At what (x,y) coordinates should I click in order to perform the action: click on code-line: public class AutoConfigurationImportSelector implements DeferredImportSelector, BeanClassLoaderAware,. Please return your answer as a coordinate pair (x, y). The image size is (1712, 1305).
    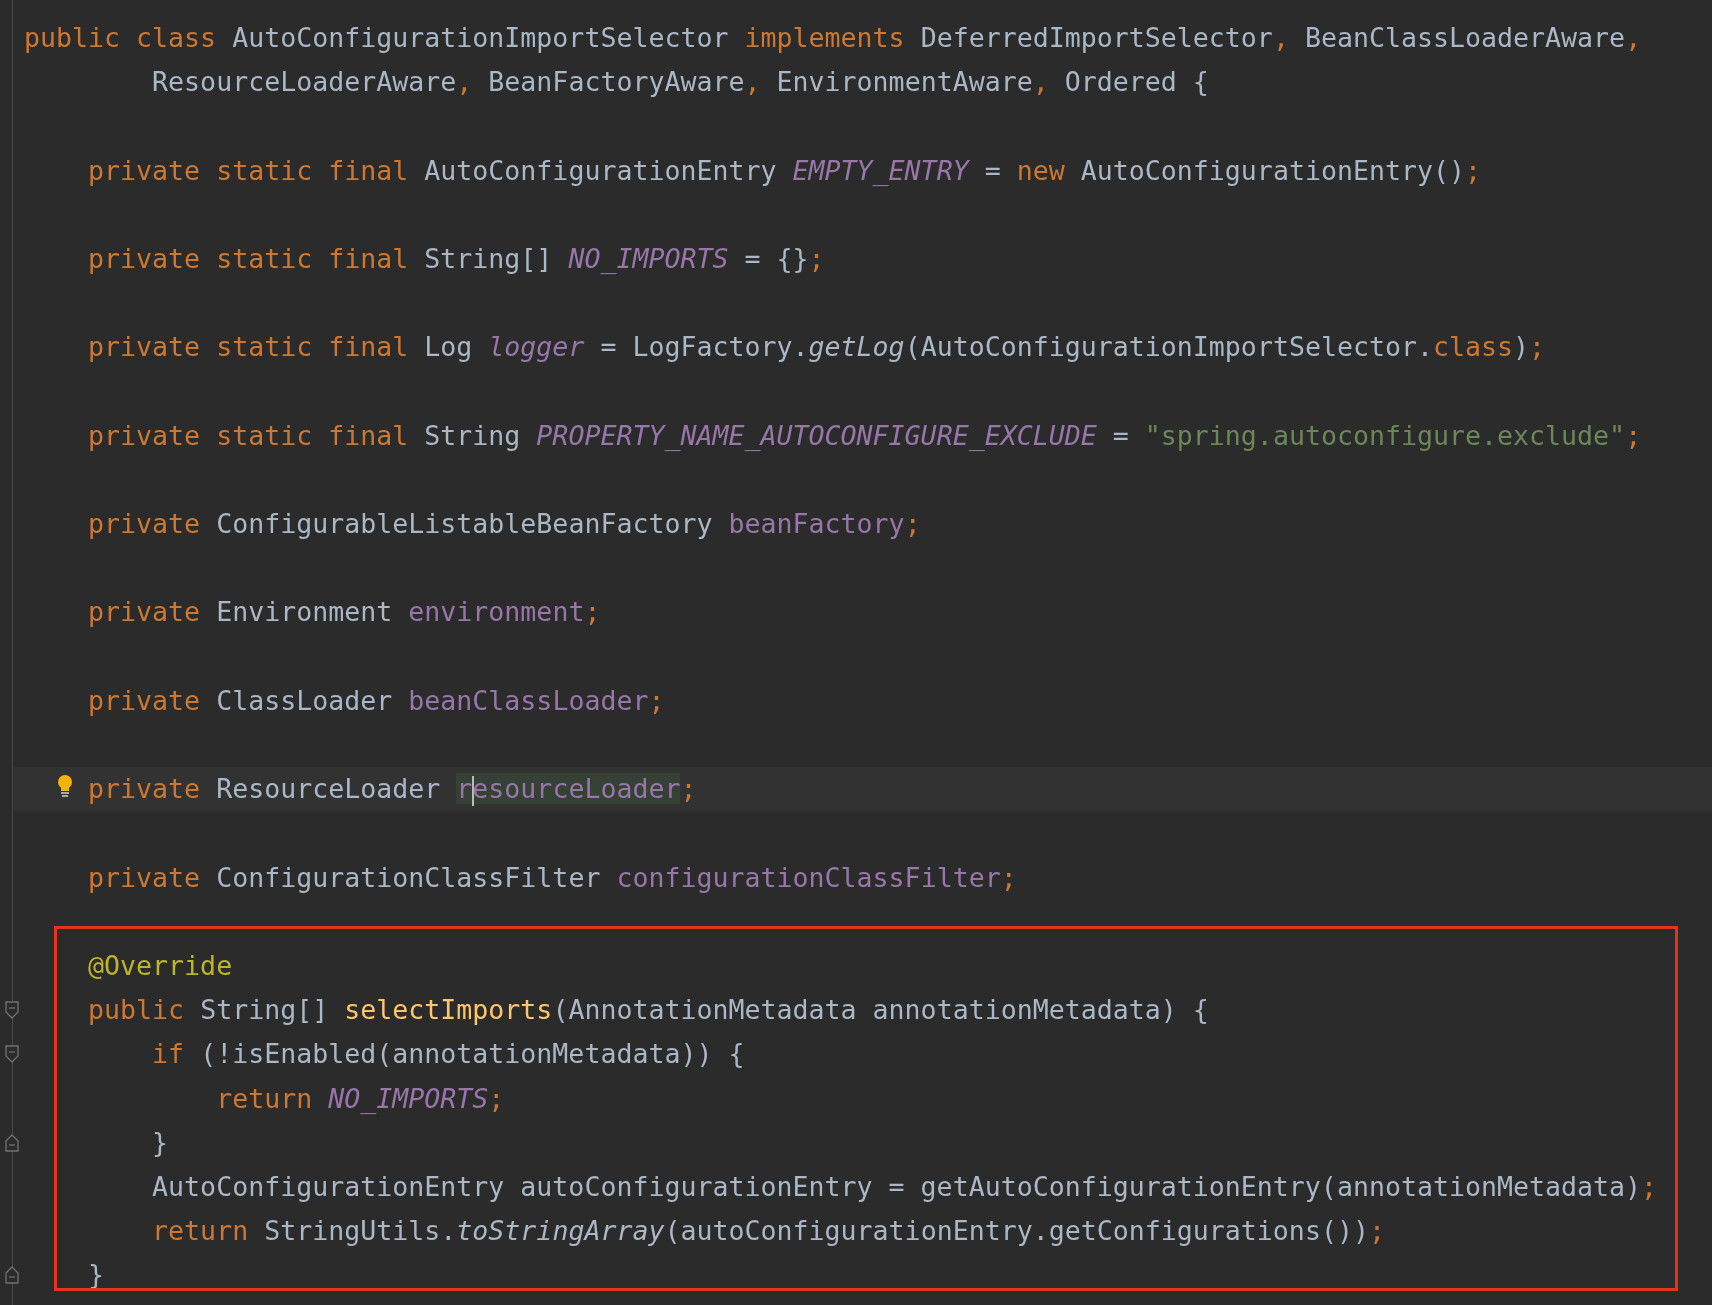
    Looking at the image, I should click on (833, 38).